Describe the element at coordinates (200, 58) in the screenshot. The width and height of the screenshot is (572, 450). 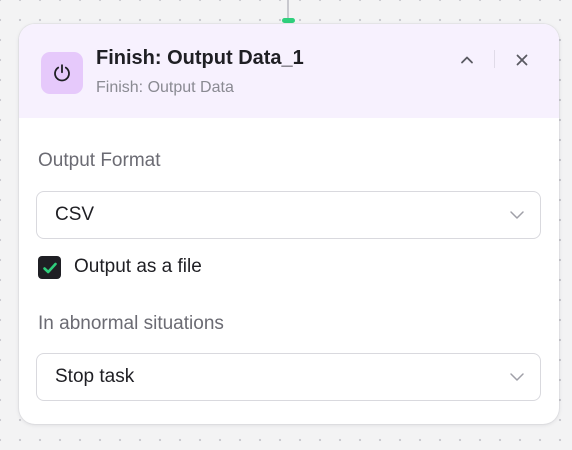
I see `node-title: Finish: Output Data_1` at that location.